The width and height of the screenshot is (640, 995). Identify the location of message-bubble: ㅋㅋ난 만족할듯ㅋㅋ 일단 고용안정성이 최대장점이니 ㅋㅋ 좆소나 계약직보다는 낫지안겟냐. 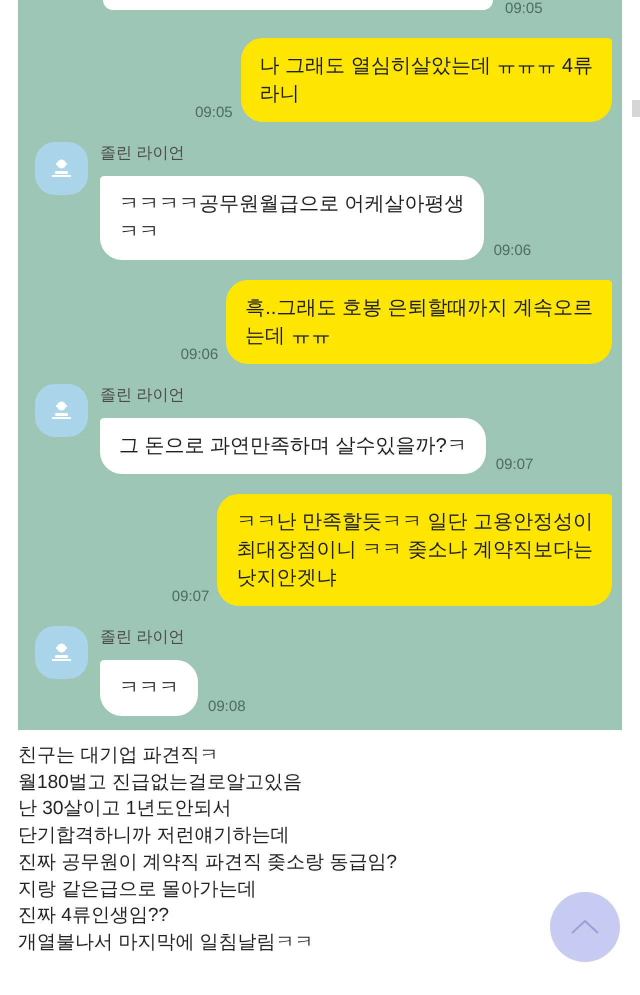
(414, 550).